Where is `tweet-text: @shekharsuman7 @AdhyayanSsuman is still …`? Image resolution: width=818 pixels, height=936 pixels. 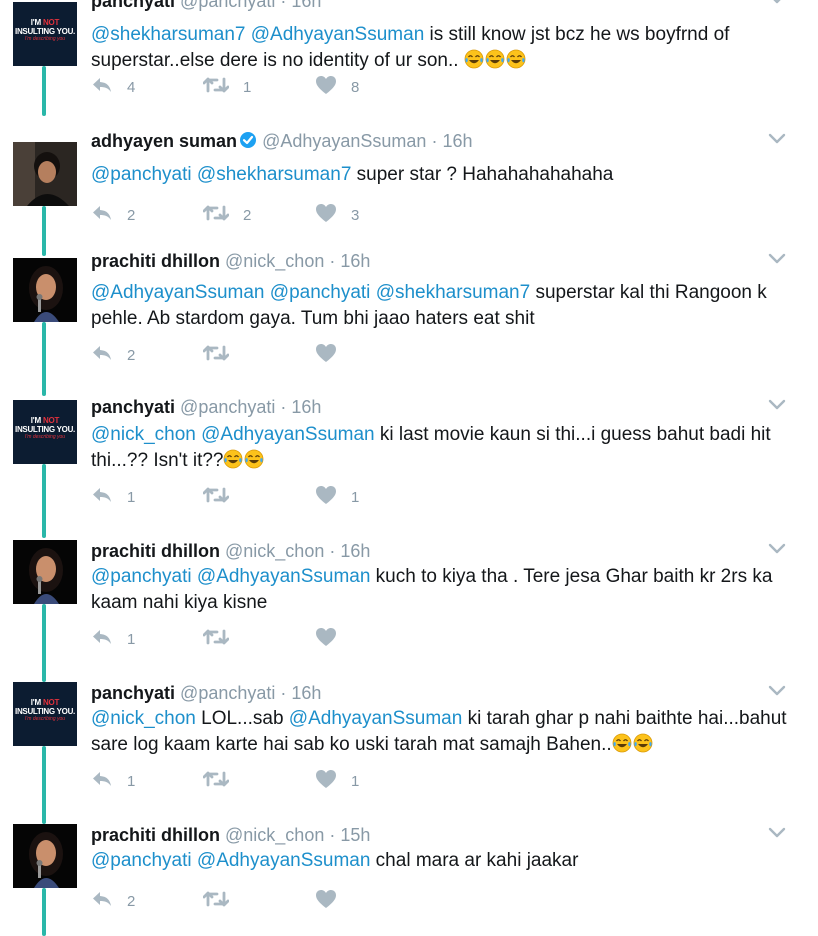 tweet-text: @shekharsuman7 @AdhyayanSsuman is still … is located at coordinates (446, 48).